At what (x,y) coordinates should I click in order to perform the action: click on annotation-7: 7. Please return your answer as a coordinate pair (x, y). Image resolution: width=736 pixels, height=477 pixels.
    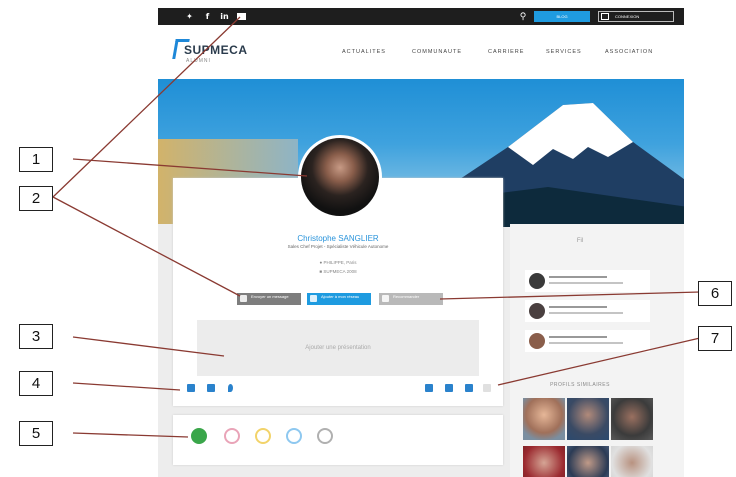
    Looking at the image, I should click on (715, 338).